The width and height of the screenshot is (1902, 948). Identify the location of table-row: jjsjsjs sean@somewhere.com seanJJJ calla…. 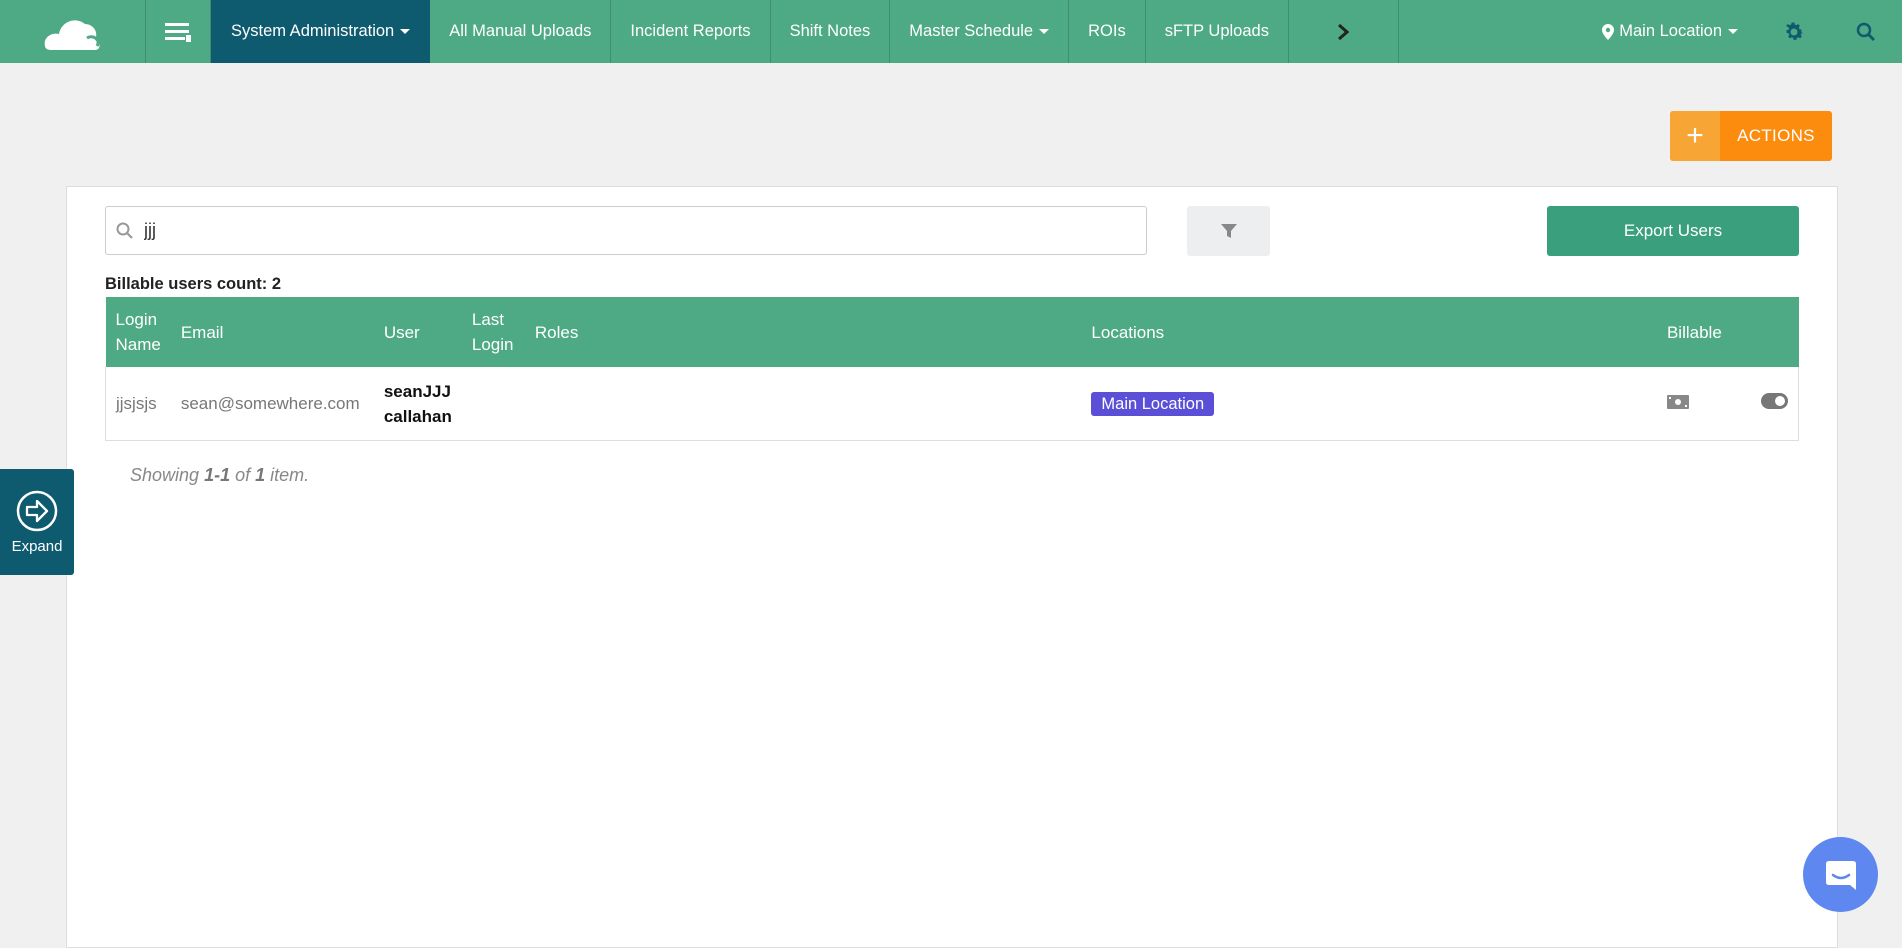
(951, 404).